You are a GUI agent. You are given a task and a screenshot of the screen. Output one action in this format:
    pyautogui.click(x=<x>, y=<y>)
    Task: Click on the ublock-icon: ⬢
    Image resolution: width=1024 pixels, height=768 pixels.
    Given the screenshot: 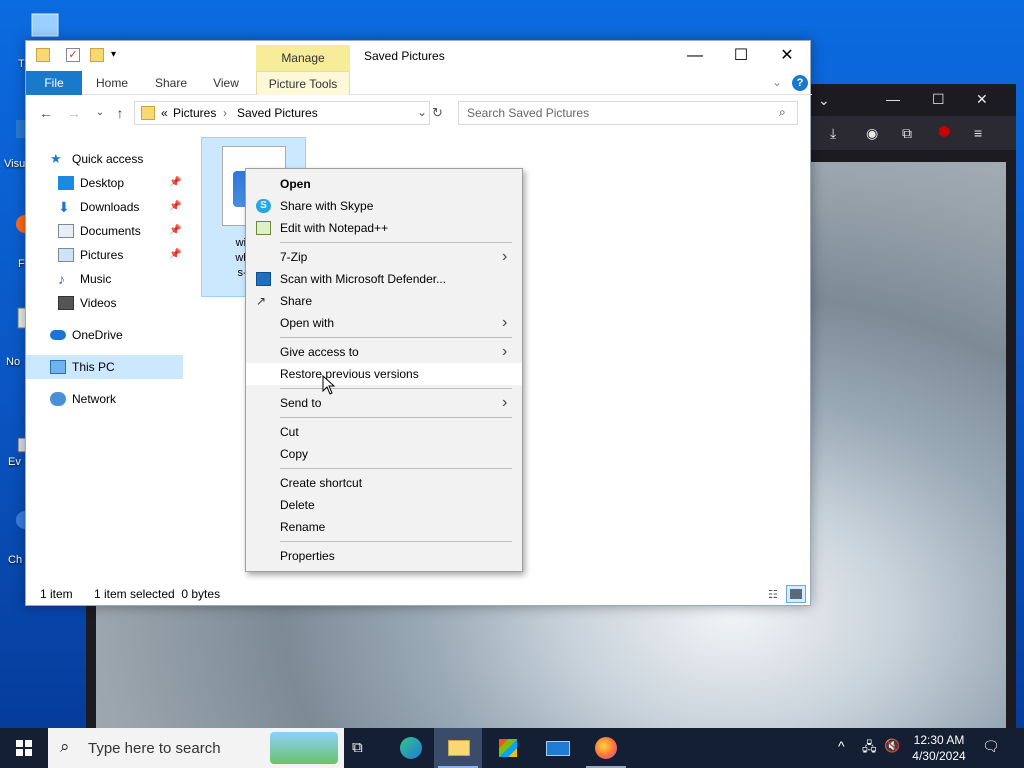 What is the action you would take?
    pyautogui.click(x=944, y=131)
    